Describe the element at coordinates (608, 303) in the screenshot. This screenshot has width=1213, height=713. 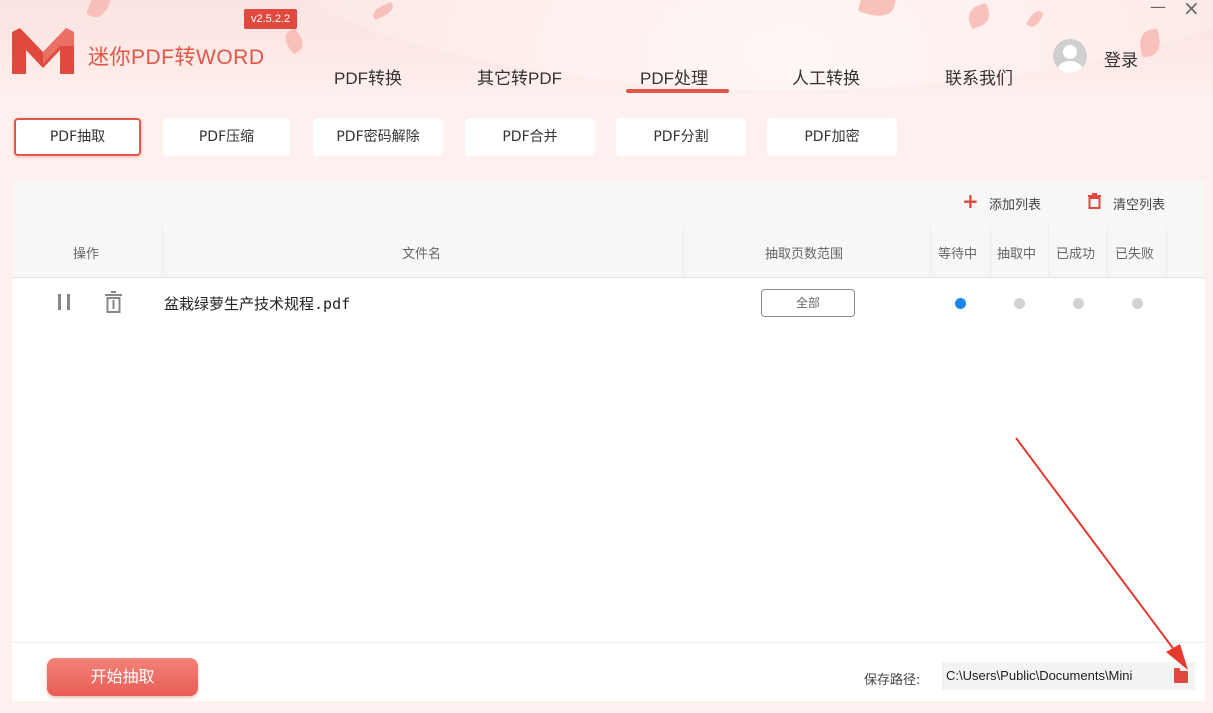
I see `table-row: 盆栽绿萝生产技术规程.pdf 全部` at that location.